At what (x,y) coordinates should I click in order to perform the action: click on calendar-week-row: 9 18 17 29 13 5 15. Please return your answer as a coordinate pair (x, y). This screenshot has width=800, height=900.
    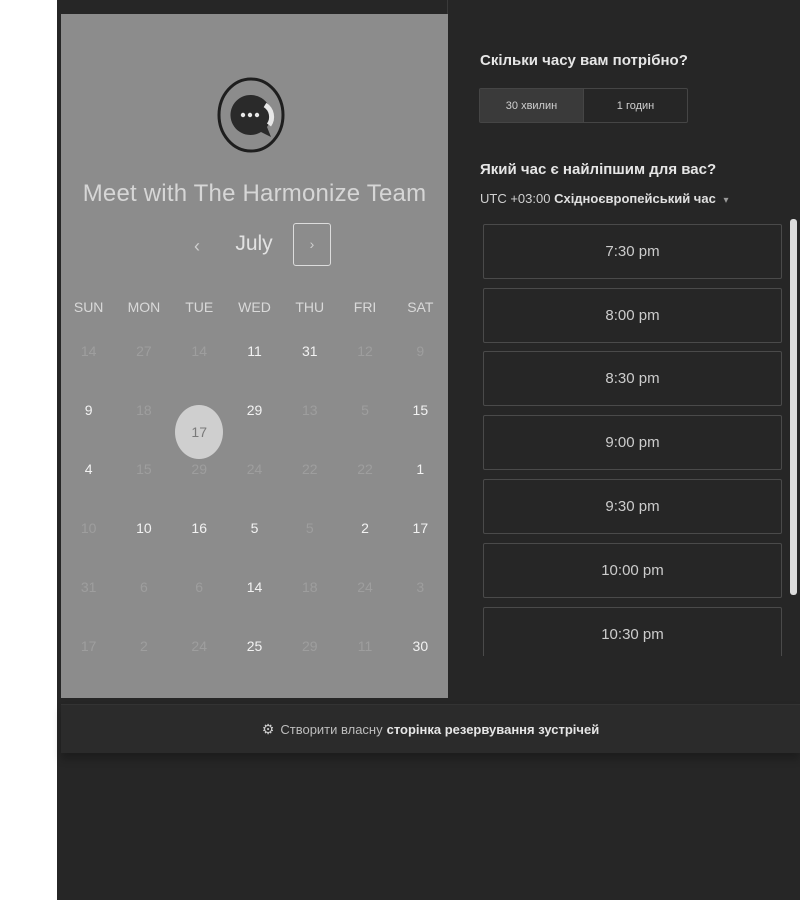
    Looking at the image, I should click on (254, 431).